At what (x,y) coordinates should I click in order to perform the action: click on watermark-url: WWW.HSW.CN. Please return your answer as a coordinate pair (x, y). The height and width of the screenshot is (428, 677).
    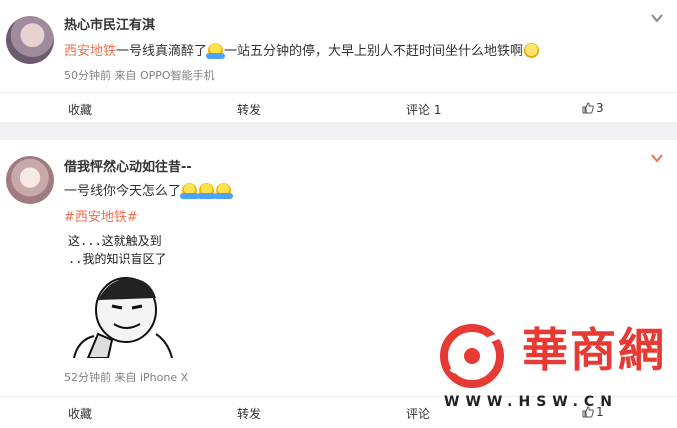
    Looking at the image, I should click on (531, 402).